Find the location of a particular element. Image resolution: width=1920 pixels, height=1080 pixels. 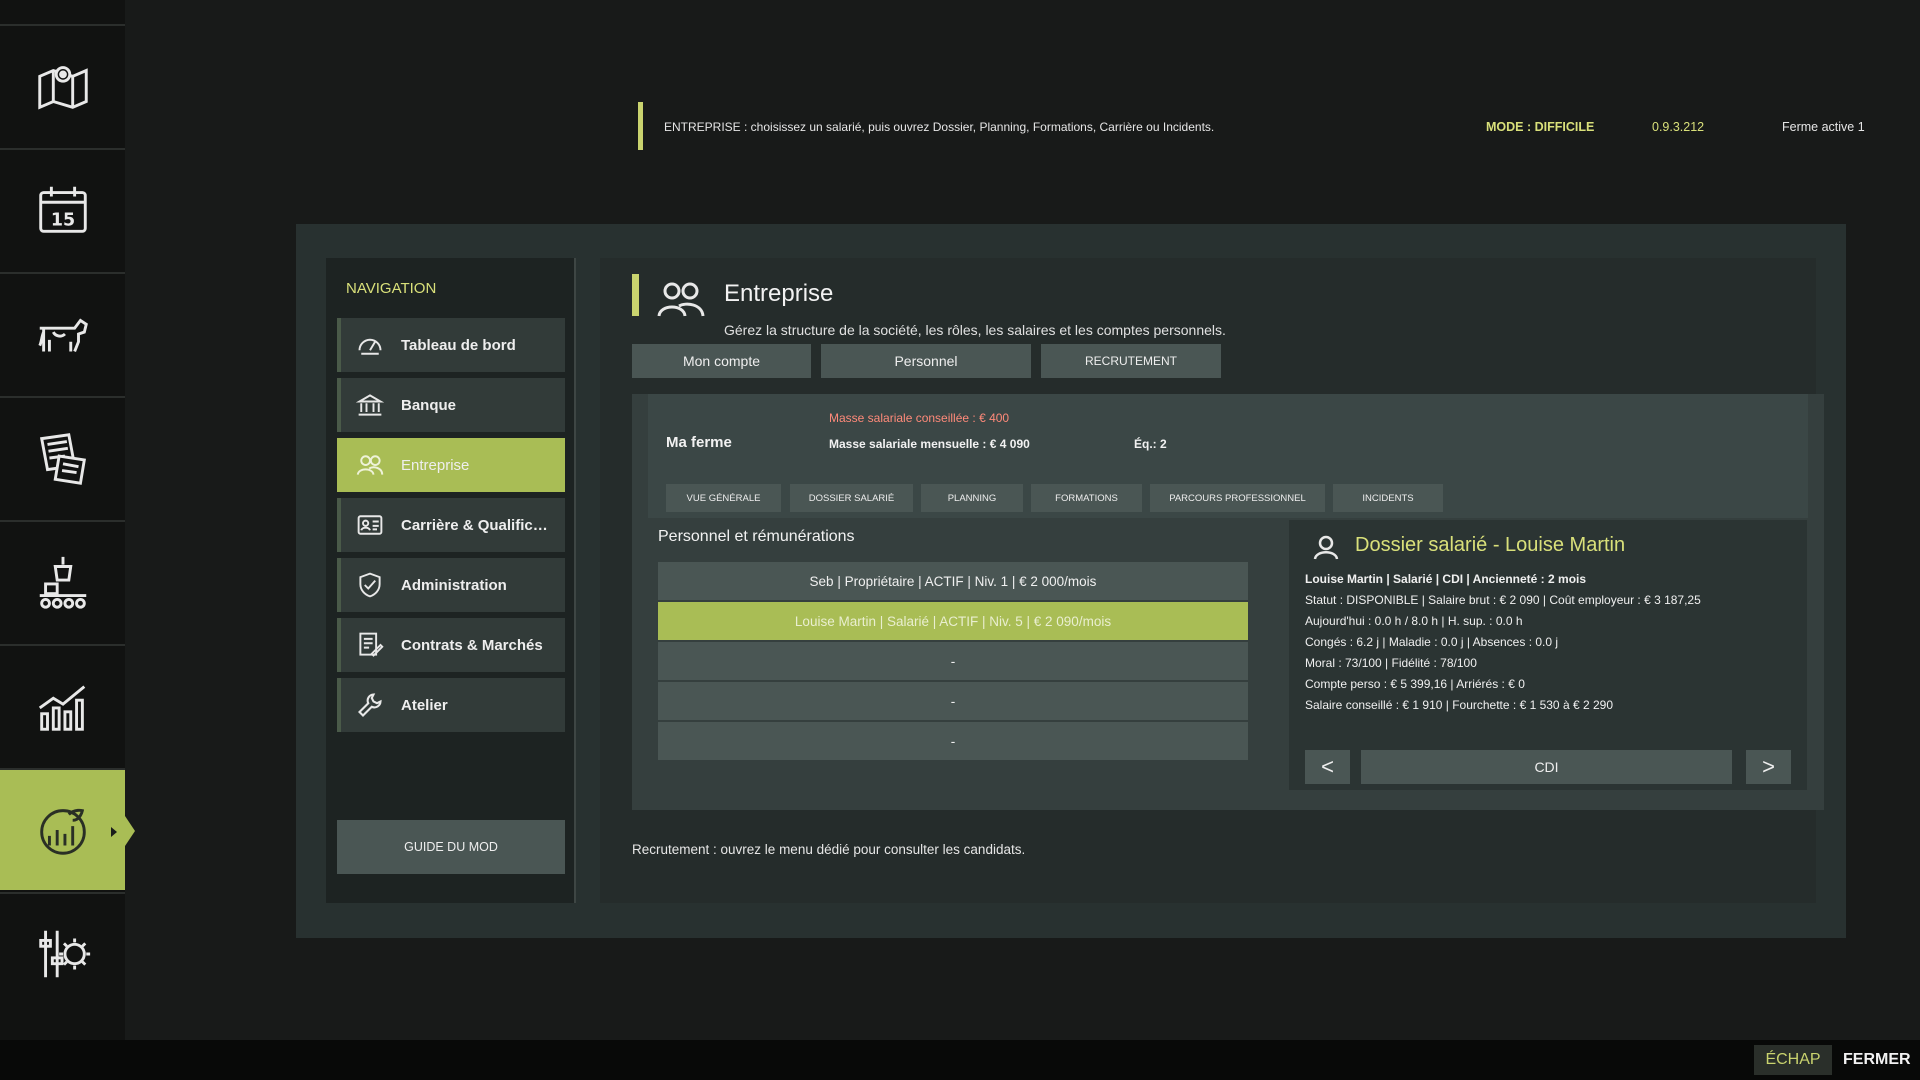

title-accent is located at coordinates (635, 295).